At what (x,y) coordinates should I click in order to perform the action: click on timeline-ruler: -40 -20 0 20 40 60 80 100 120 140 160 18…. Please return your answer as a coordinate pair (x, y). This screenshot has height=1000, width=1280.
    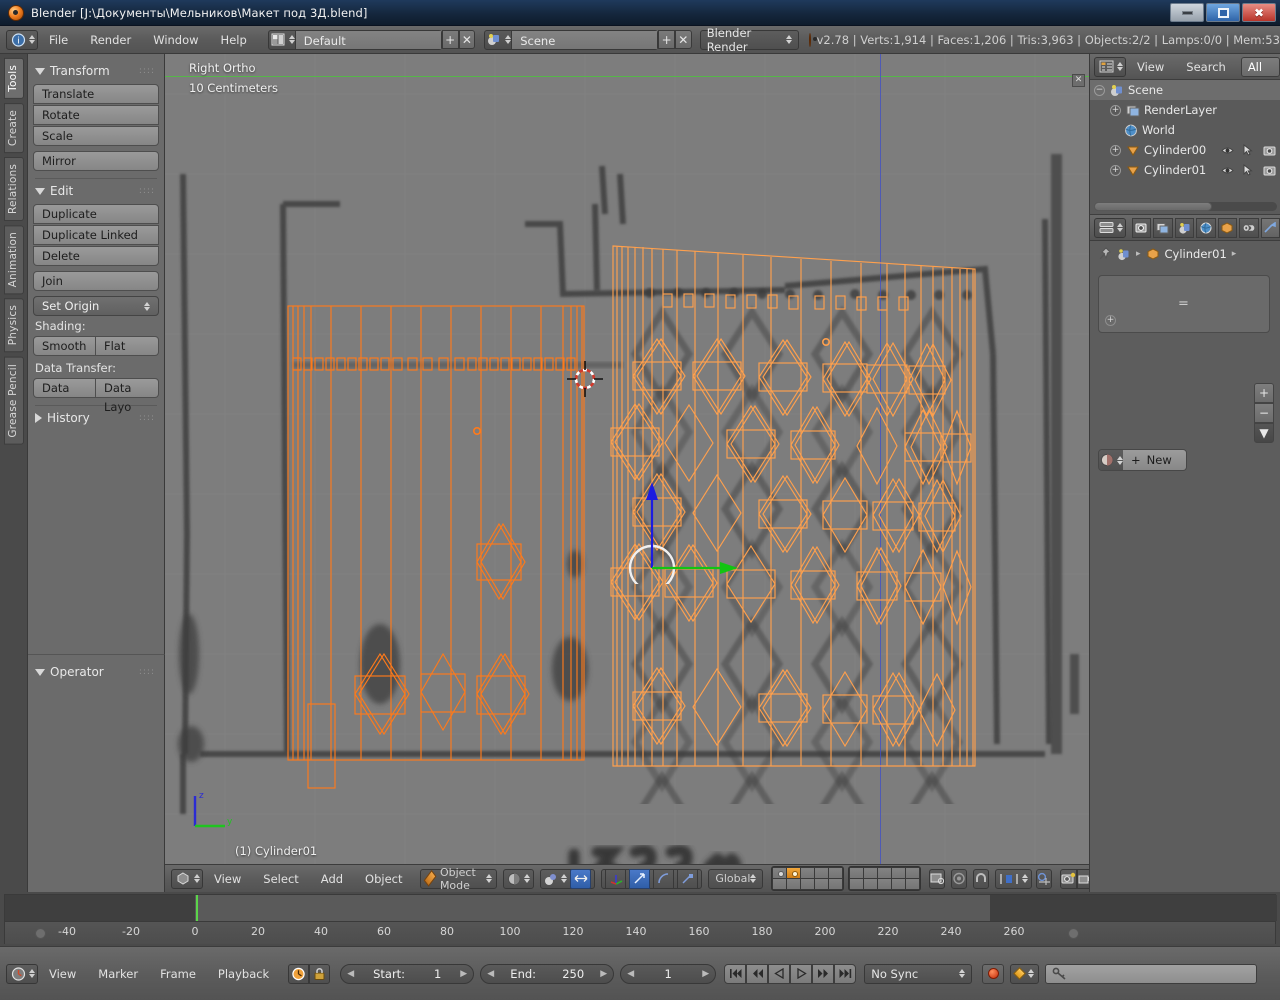
    Looking at the image, I should click on (640, 933).